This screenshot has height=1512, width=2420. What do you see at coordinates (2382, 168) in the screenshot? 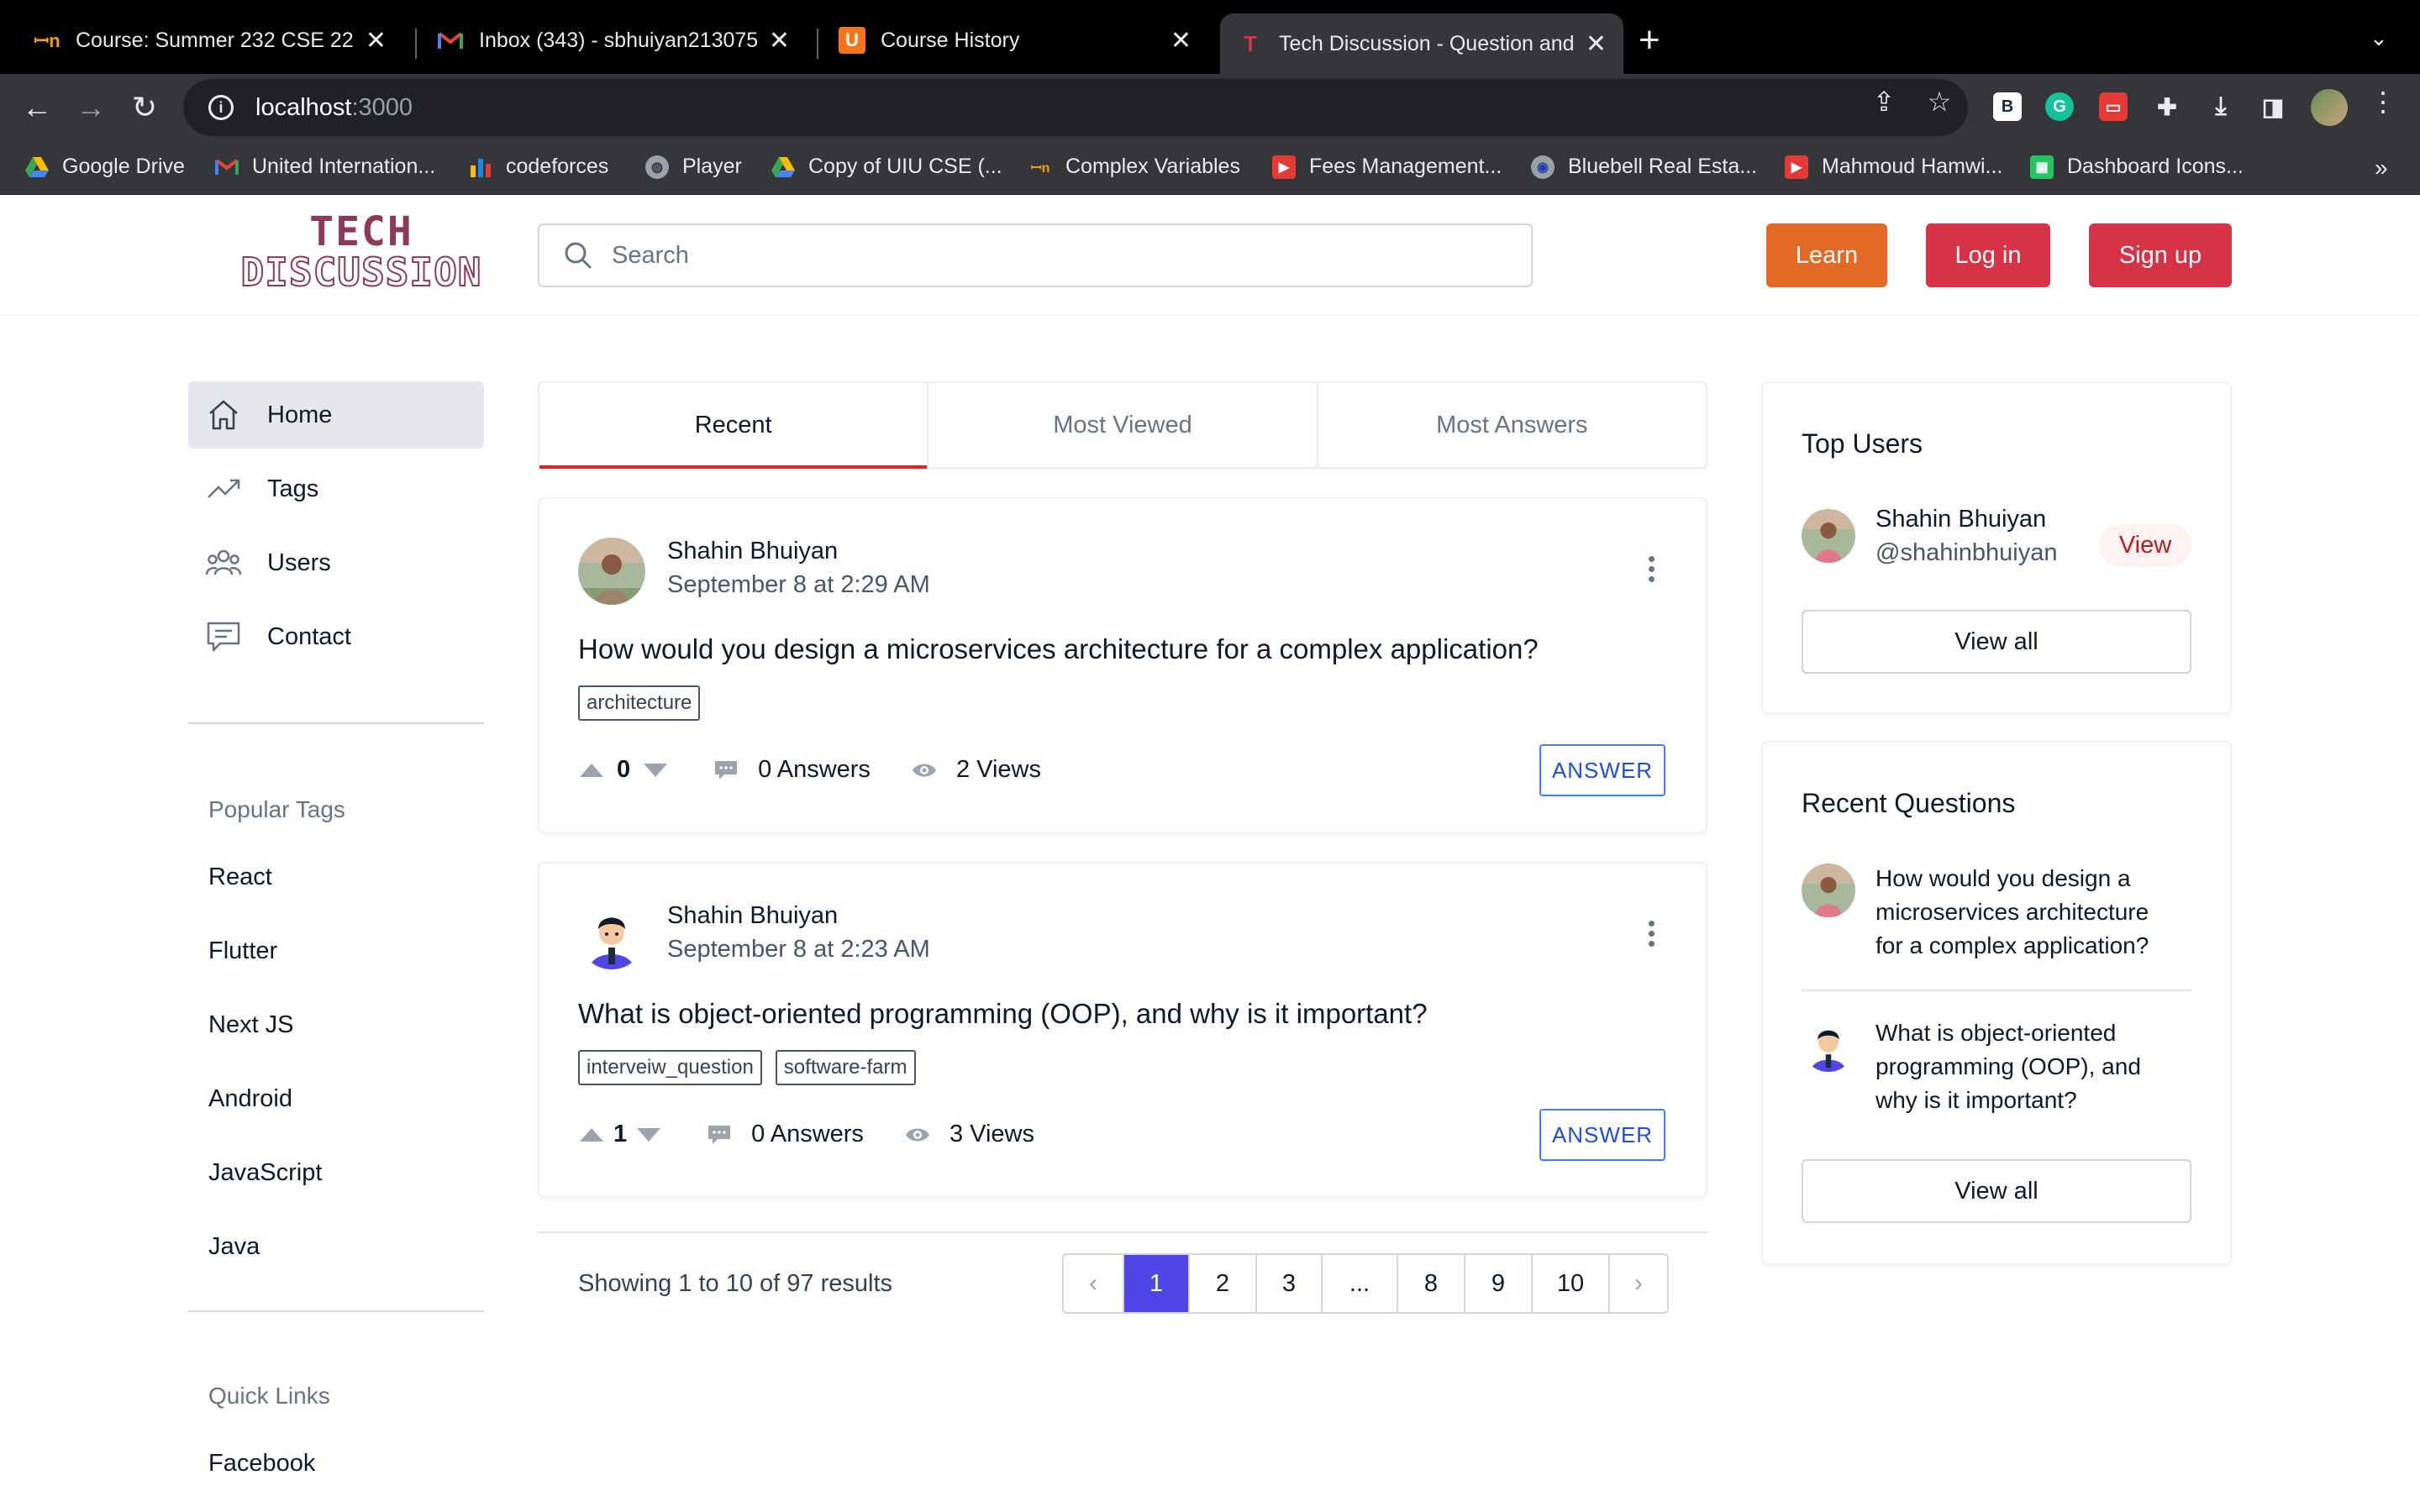
I see `more-bookmarks-icon: »` at bounding box center [2382, 168].